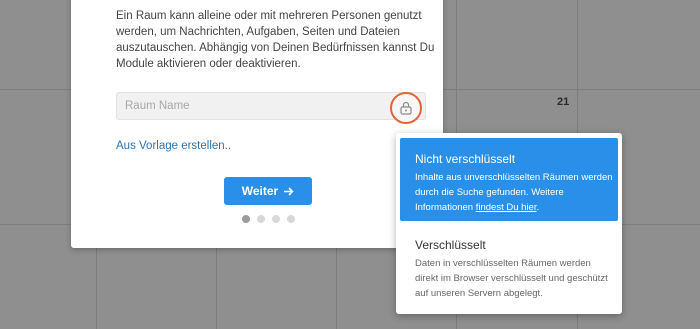  I want to click on step-indicator, so click(268, 219).